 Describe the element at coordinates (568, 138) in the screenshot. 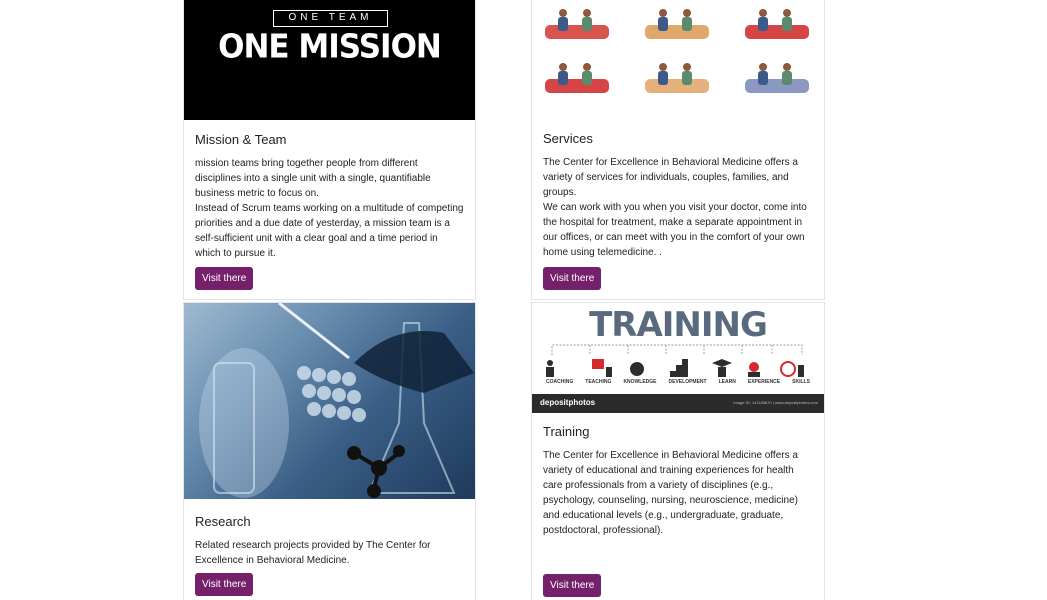

I see `card-title: Services` at that location.